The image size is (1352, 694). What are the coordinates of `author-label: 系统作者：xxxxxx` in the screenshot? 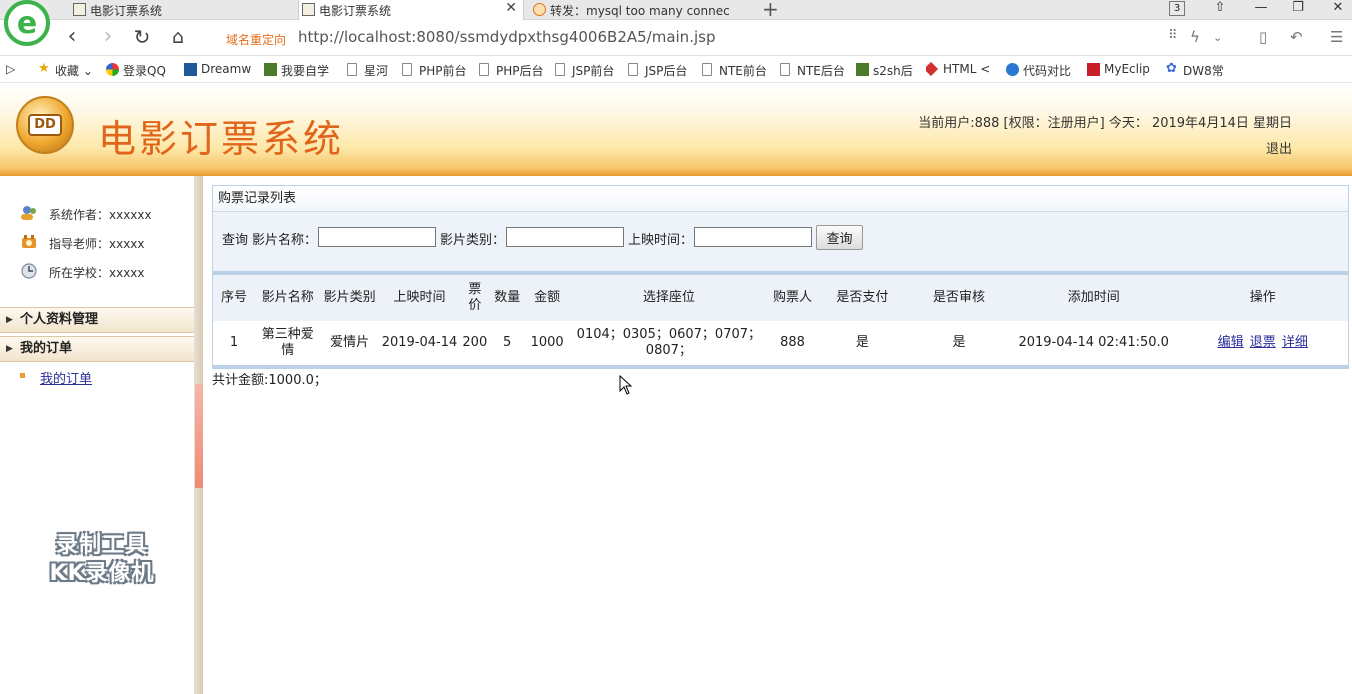 It's located at (100, 215).